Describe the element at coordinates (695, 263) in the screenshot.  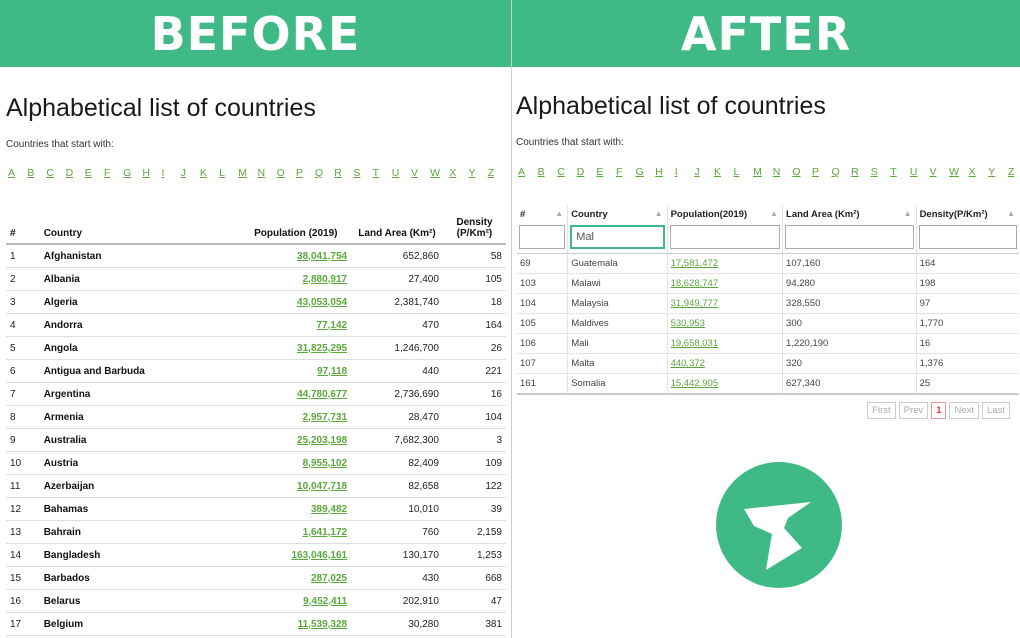
I see `row-population-link: 17,581,472` at that location.